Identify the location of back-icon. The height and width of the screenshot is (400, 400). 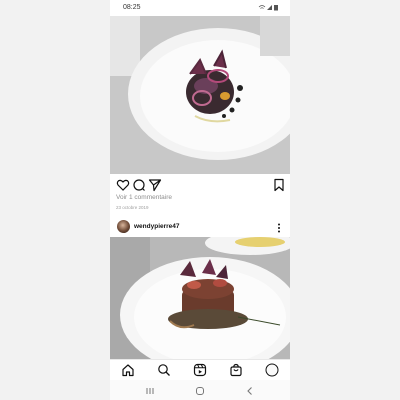
(250, 390).